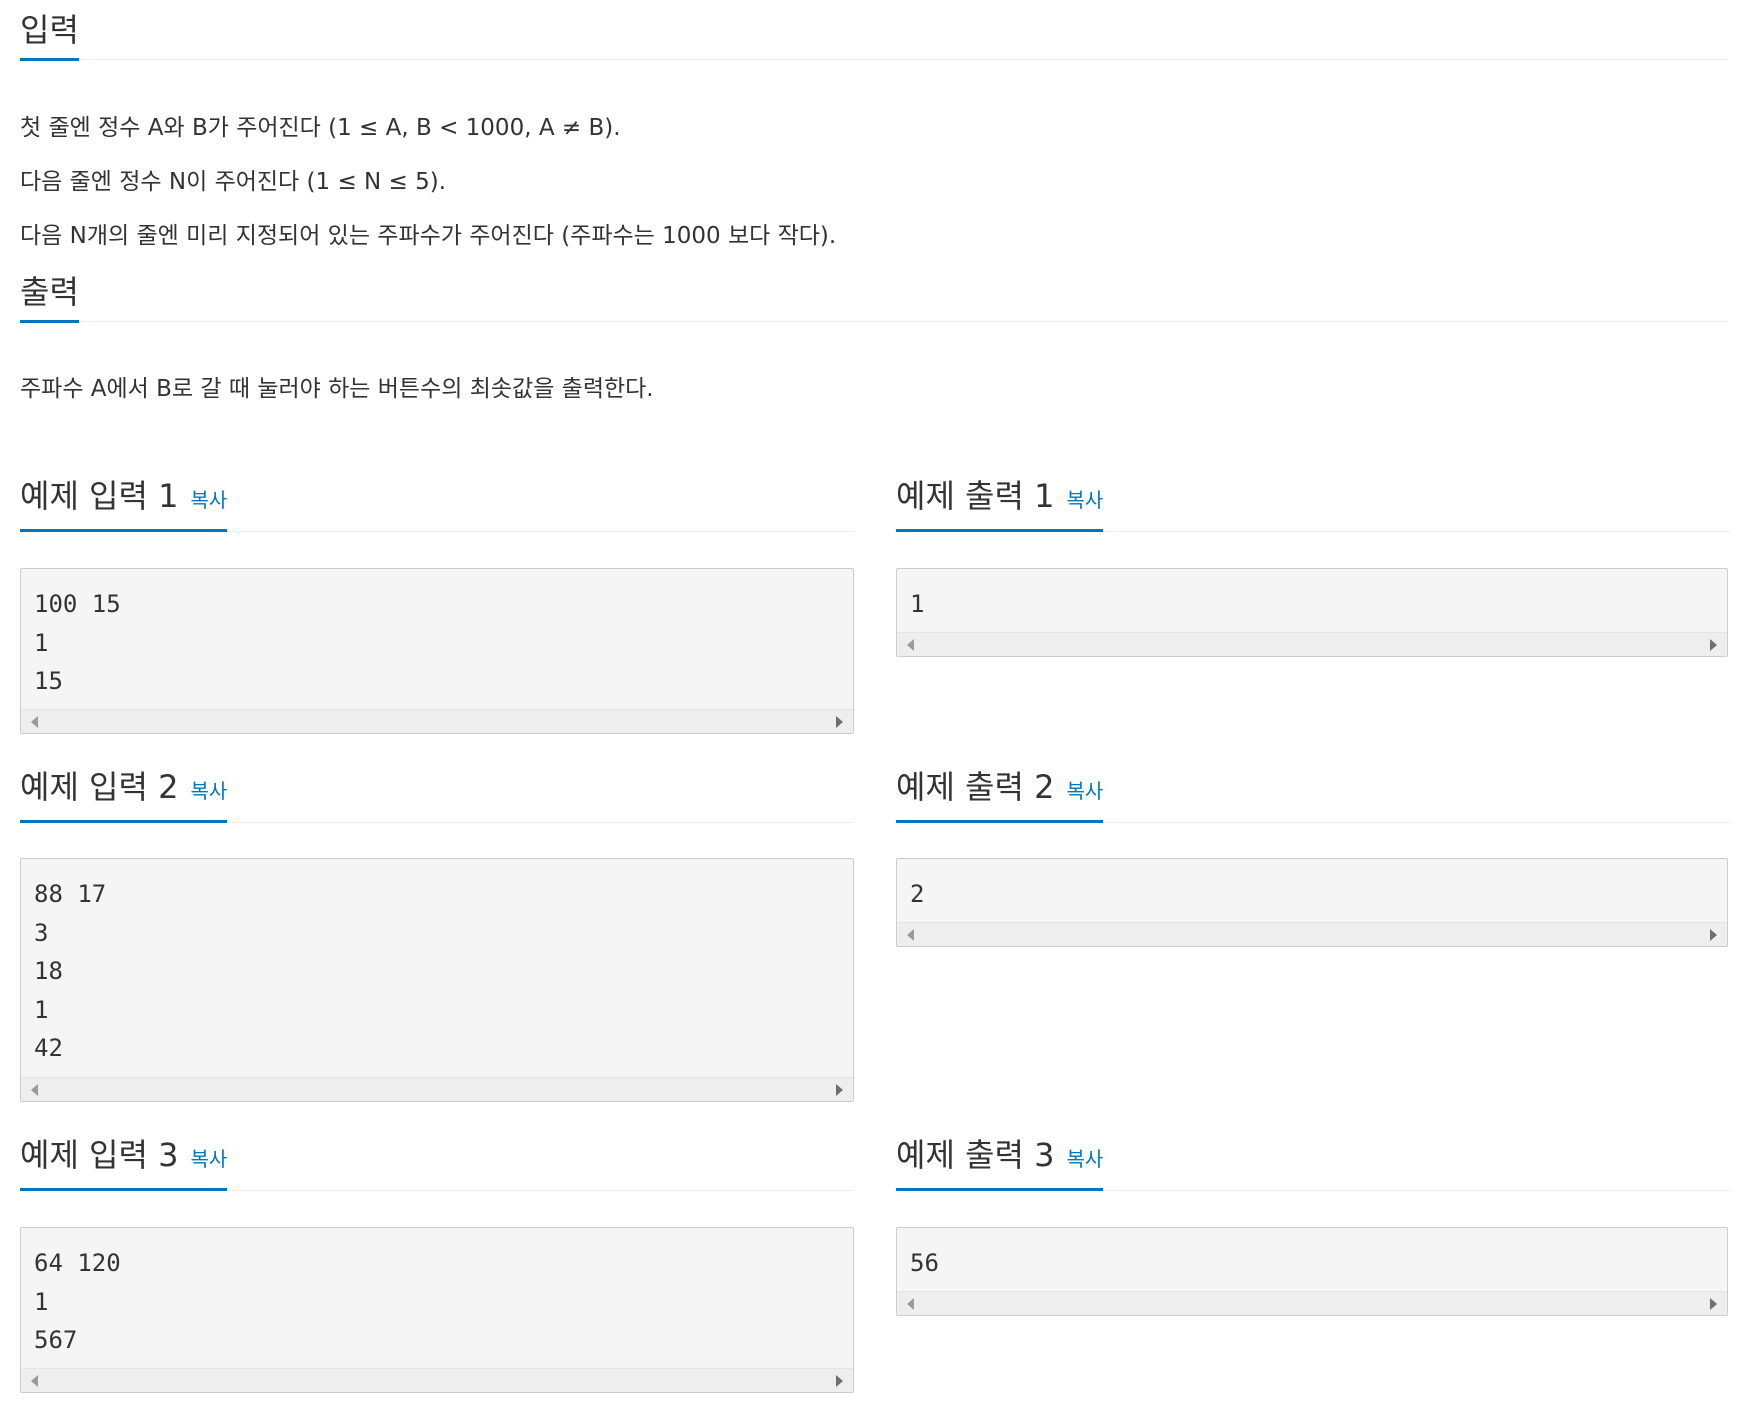 The image size is (1747, 1411). What do you see at coordinates (99, 1155) in the screenshot?
I see `sample-input-title: 예제 입력 3` at bounding box center [99, 1155].